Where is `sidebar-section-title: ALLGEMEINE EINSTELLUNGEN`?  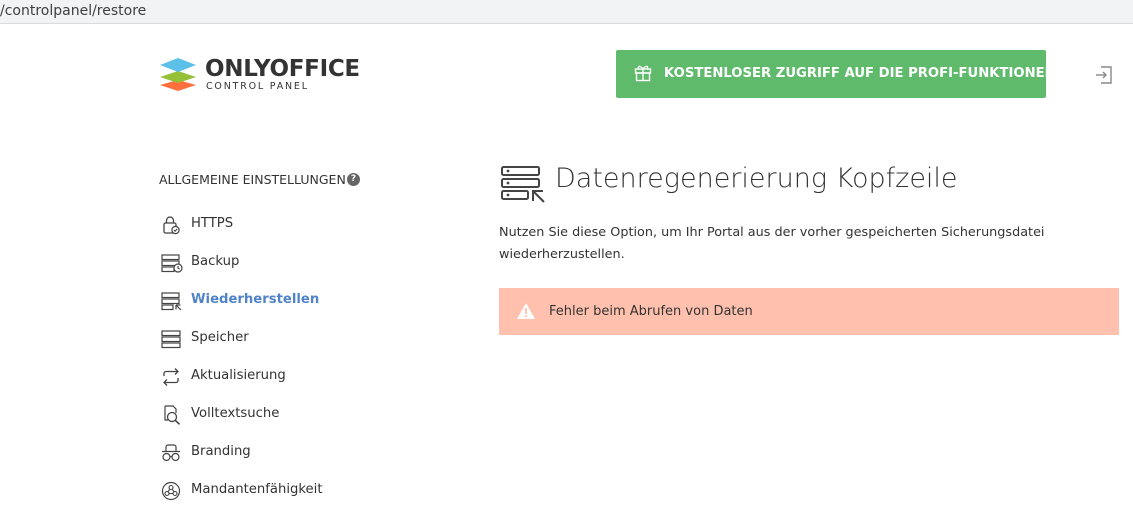 sidebar-section-title: ALLGEMEINE EINSTELLUNGEN is located at coordinates (252, 179).